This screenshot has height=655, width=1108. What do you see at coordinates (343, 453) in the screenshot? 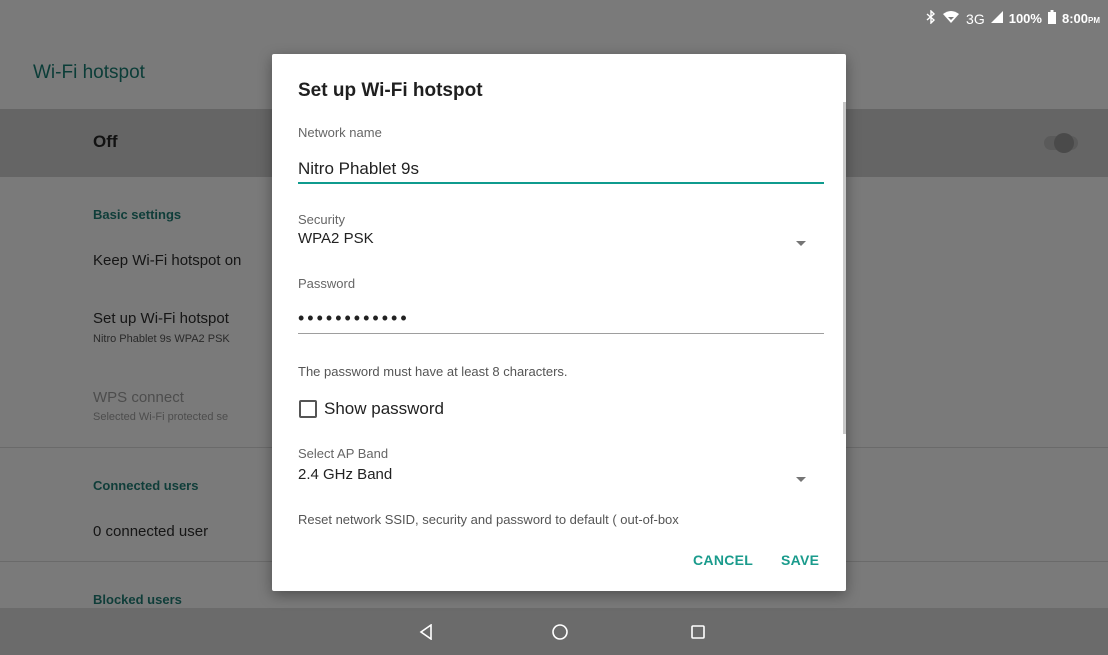
I see `ap-band-label: Select AP Band` at bounding box center [343, 453].